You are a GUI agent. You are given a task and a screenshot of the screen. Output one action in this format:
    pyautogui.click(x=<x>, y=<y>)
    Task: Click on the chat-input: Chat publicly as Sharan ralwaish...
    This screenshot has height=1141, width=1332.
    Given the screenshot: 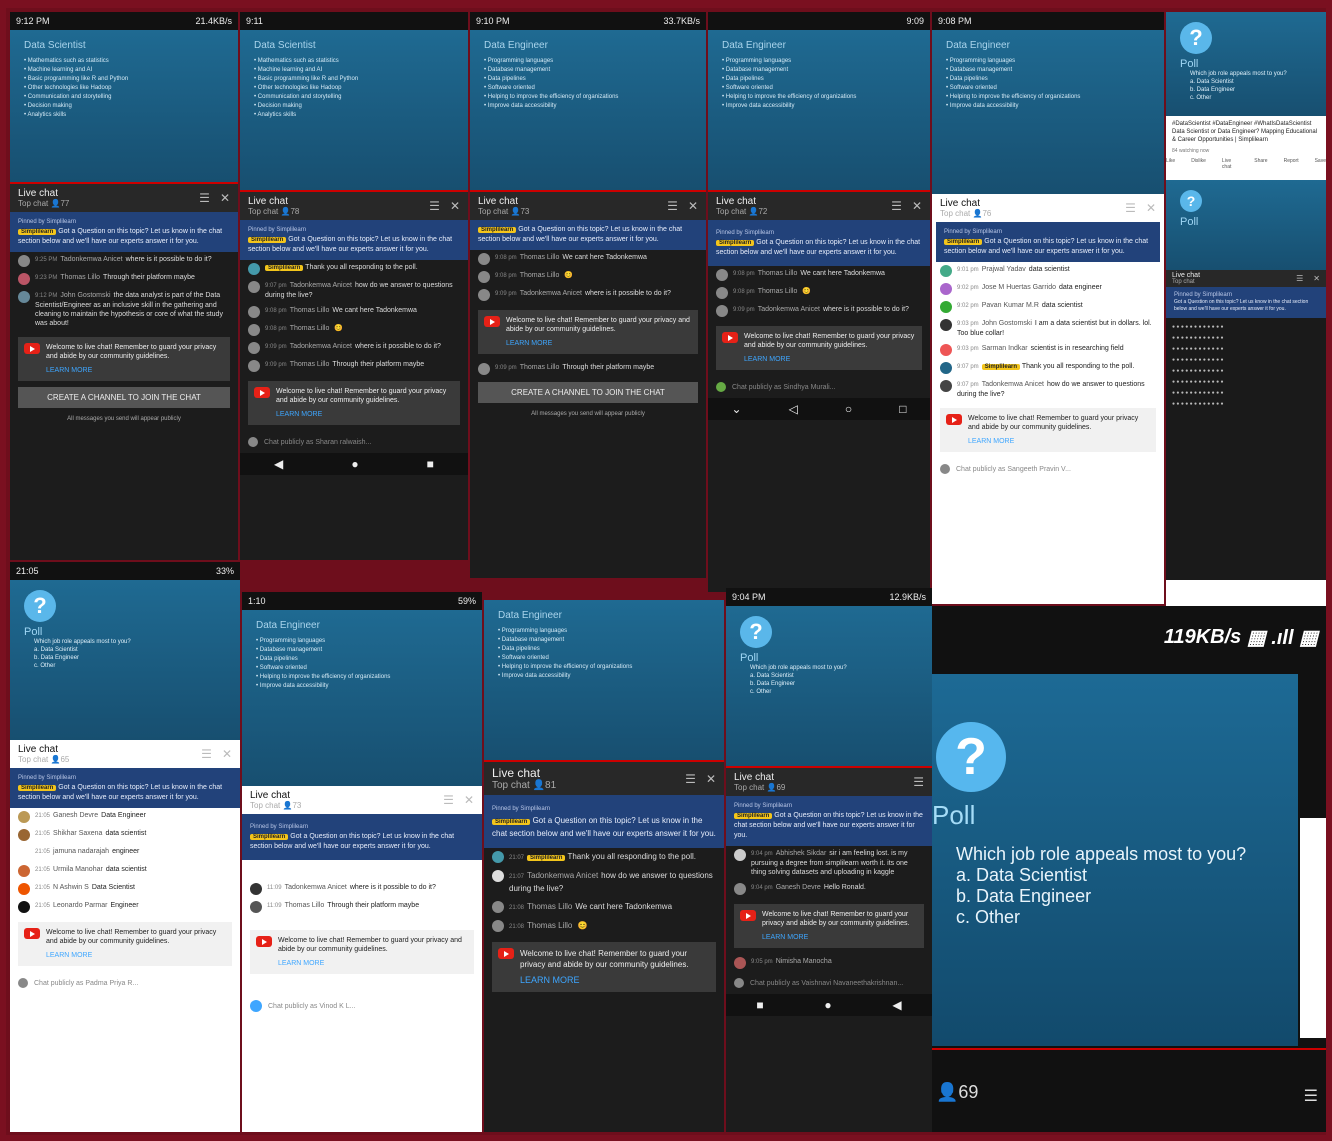 What is the action you would take?
    pyautogui.click(x=354, y=442)
    